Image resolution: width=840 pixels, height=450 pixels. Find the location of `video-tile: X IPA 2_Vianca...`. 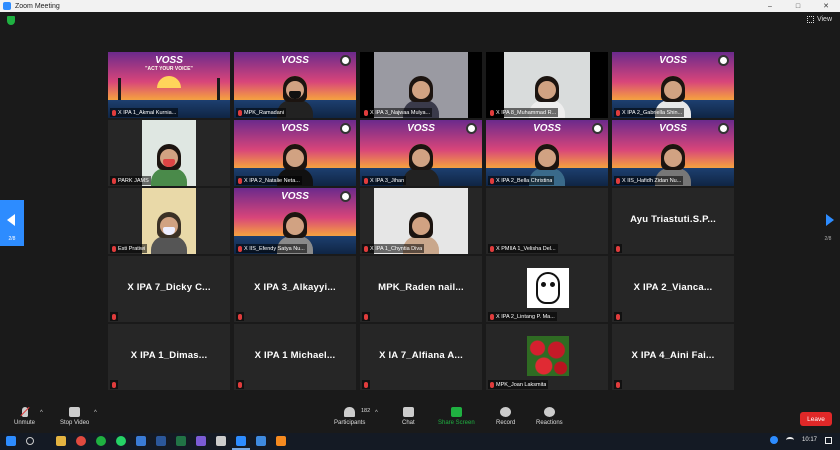

video-tile: X IPA 2_Vianca... is located at coordinates (673, 289).